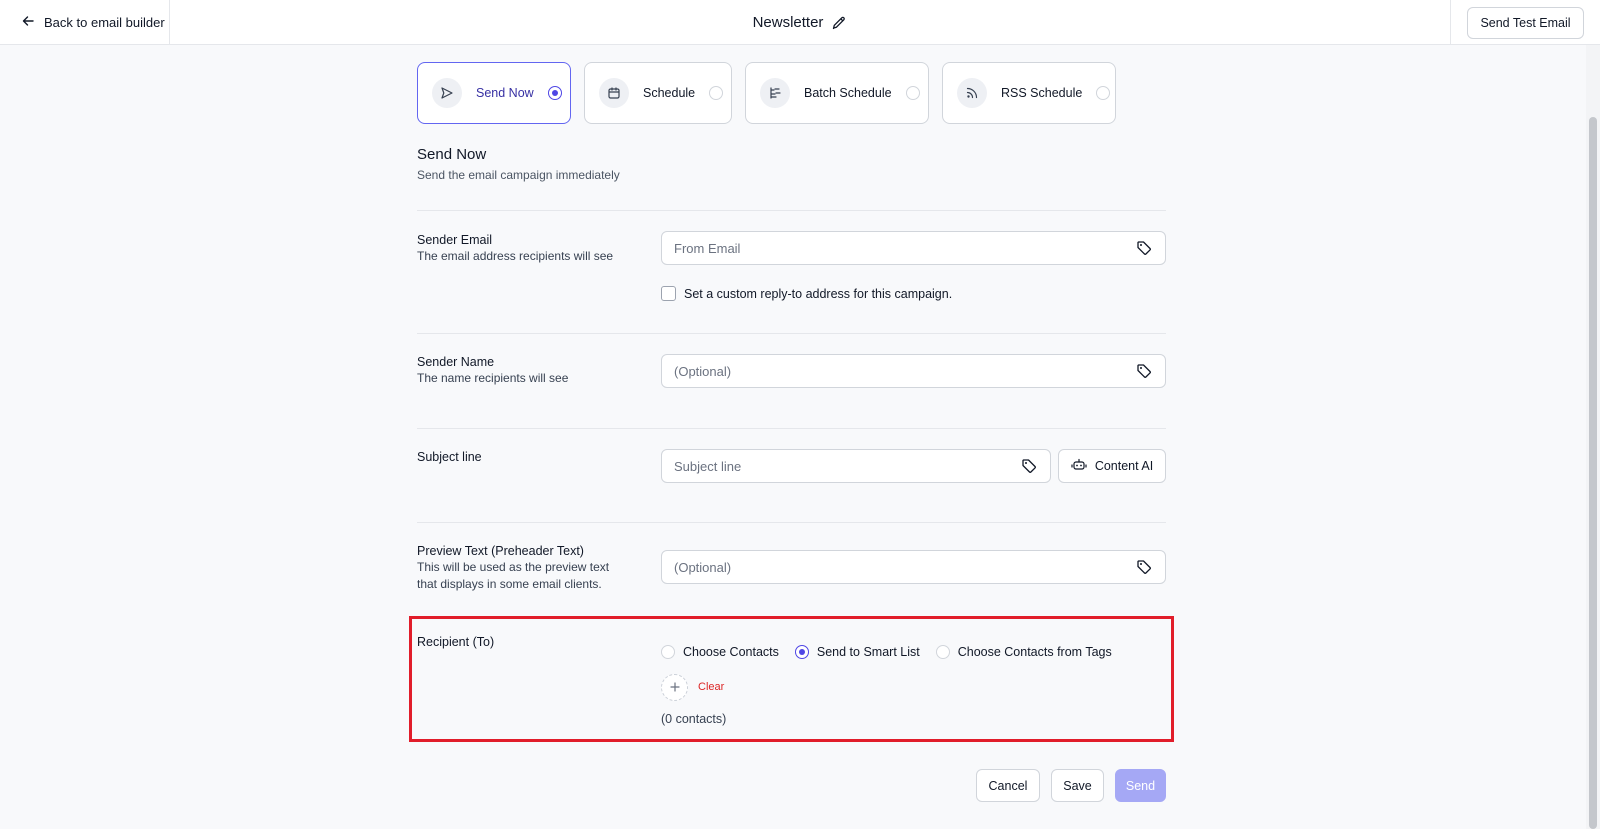  I want to click on arrow-left-icon, so click(28, 22).